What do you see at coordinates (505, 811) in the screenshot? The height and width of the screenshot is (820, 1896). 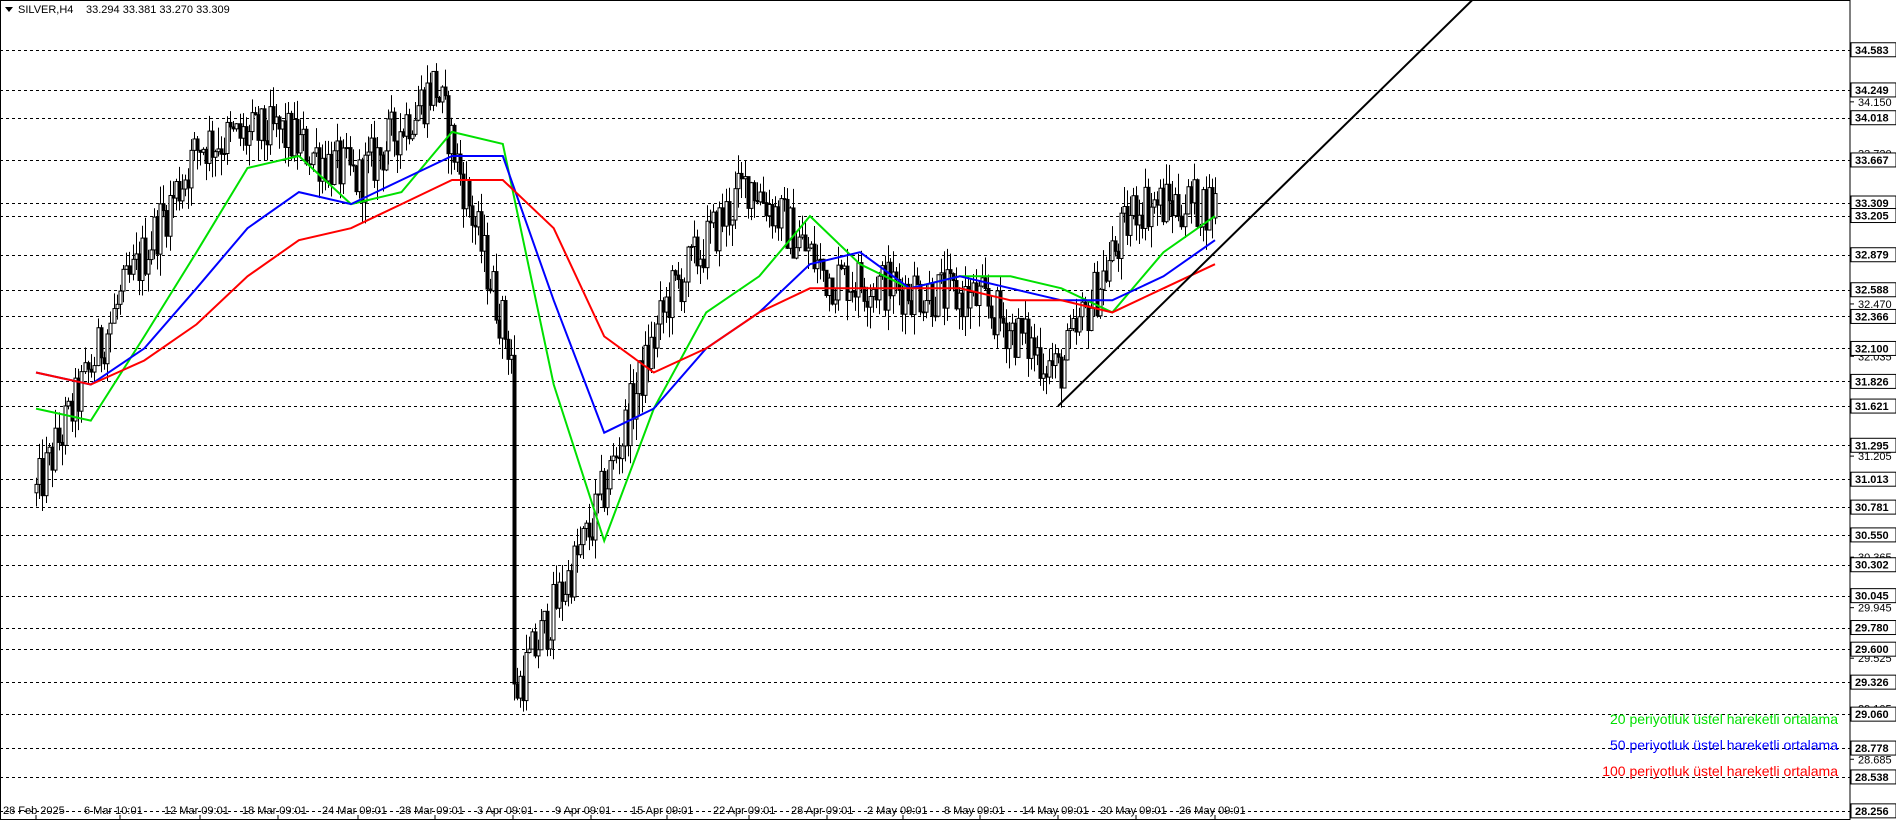 I see `time-tick-label: 3 Apr 09:01` at bounding box center [505, 811].